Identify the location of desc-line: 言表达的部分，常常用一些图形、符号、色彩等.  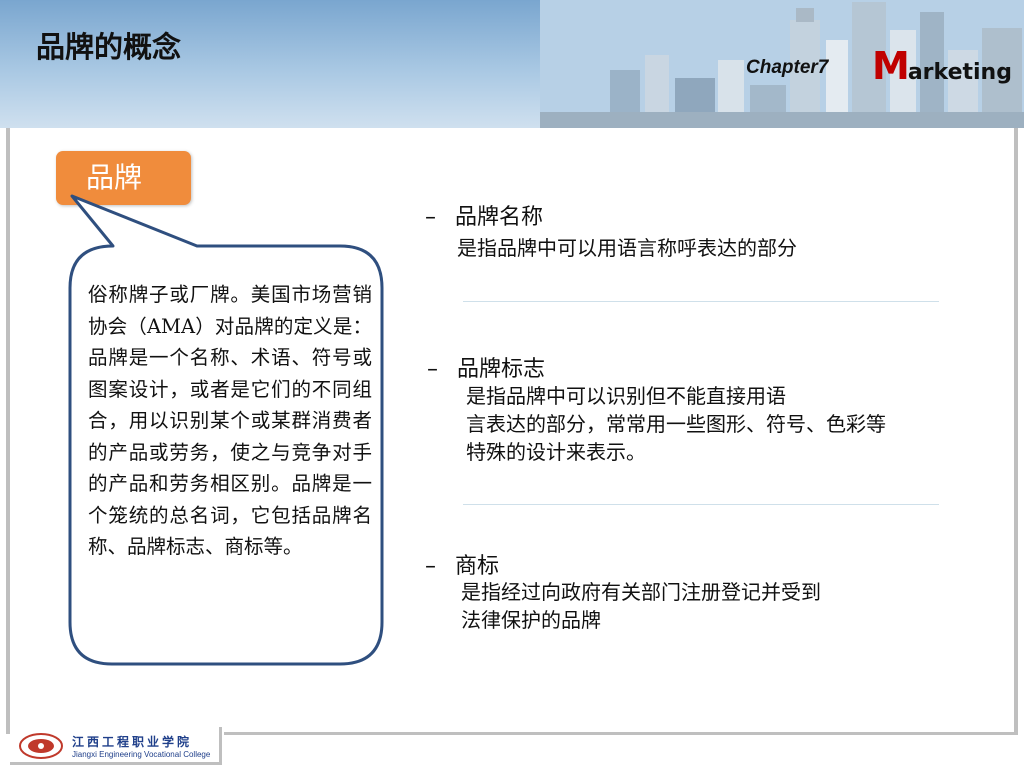
(676, 424).